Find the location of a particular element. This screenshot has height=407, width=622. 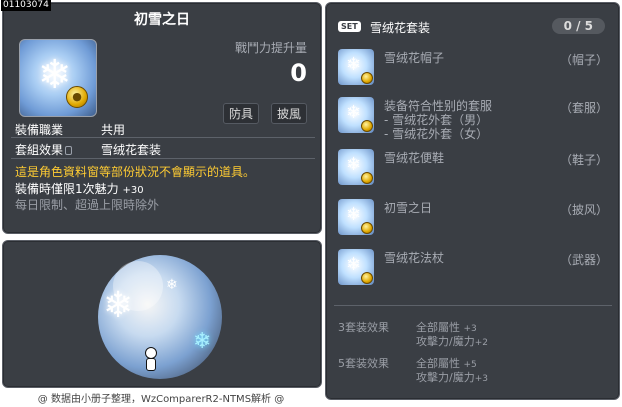

charm-row: 裝備時僅限1次魅力 +30 is located at coordinates (79, 188).